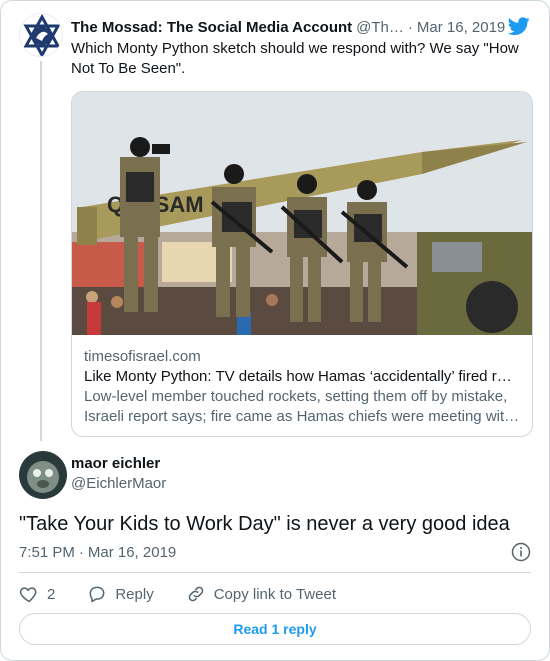  What do you see at coordinates (51, 594) in the screenshot?
I see `like-count: 2` at bounding box center [51, 594].